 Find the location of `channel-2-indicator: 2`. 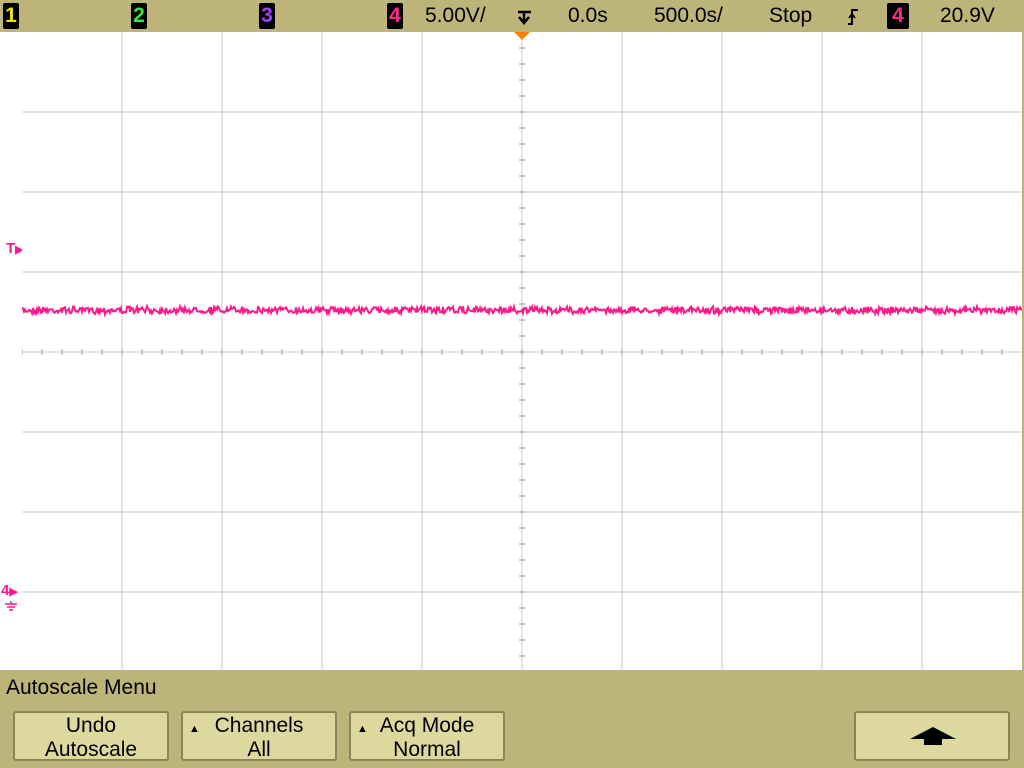

channel-2-indicator: 2 is located at coordinates (139, 16).